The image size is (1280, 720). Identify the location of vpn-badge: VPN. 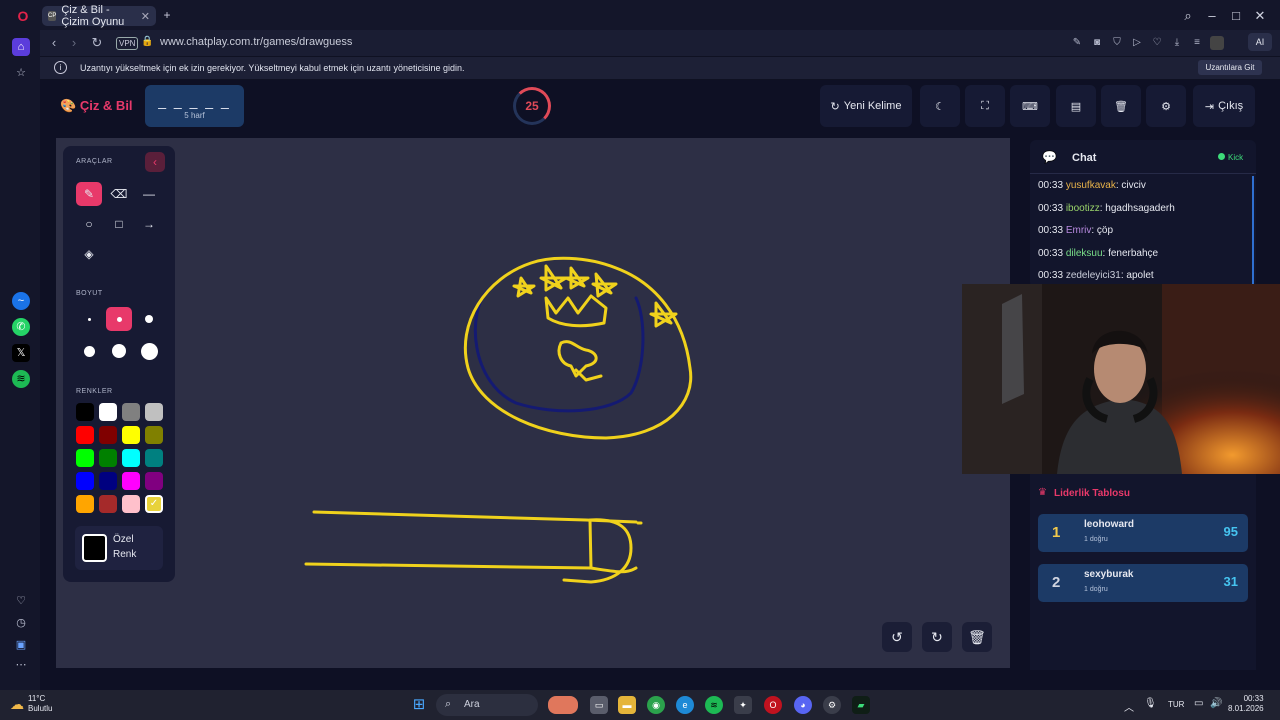
(127, 43).